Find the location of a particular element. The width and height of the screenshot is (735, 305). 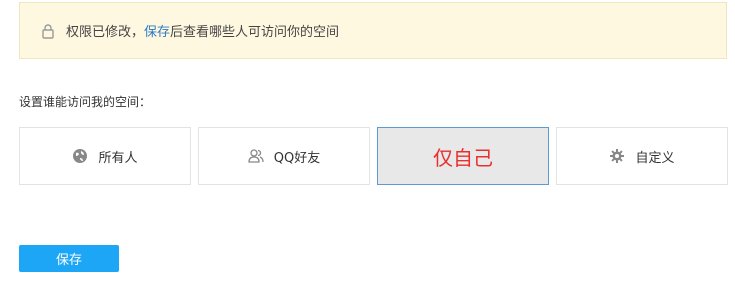

option-custom: 自定义 is located at coordinates (642, 156).